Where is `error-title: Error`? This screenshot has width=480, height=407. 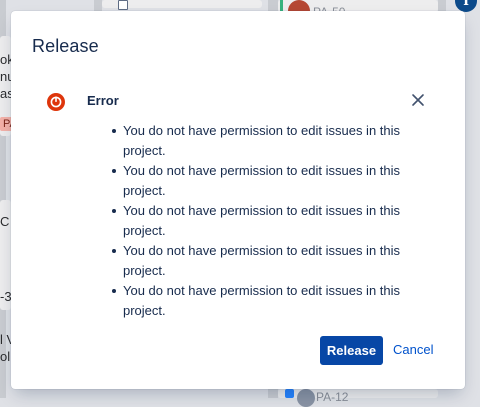
error-title: Error is located at coordinates (103, 100).